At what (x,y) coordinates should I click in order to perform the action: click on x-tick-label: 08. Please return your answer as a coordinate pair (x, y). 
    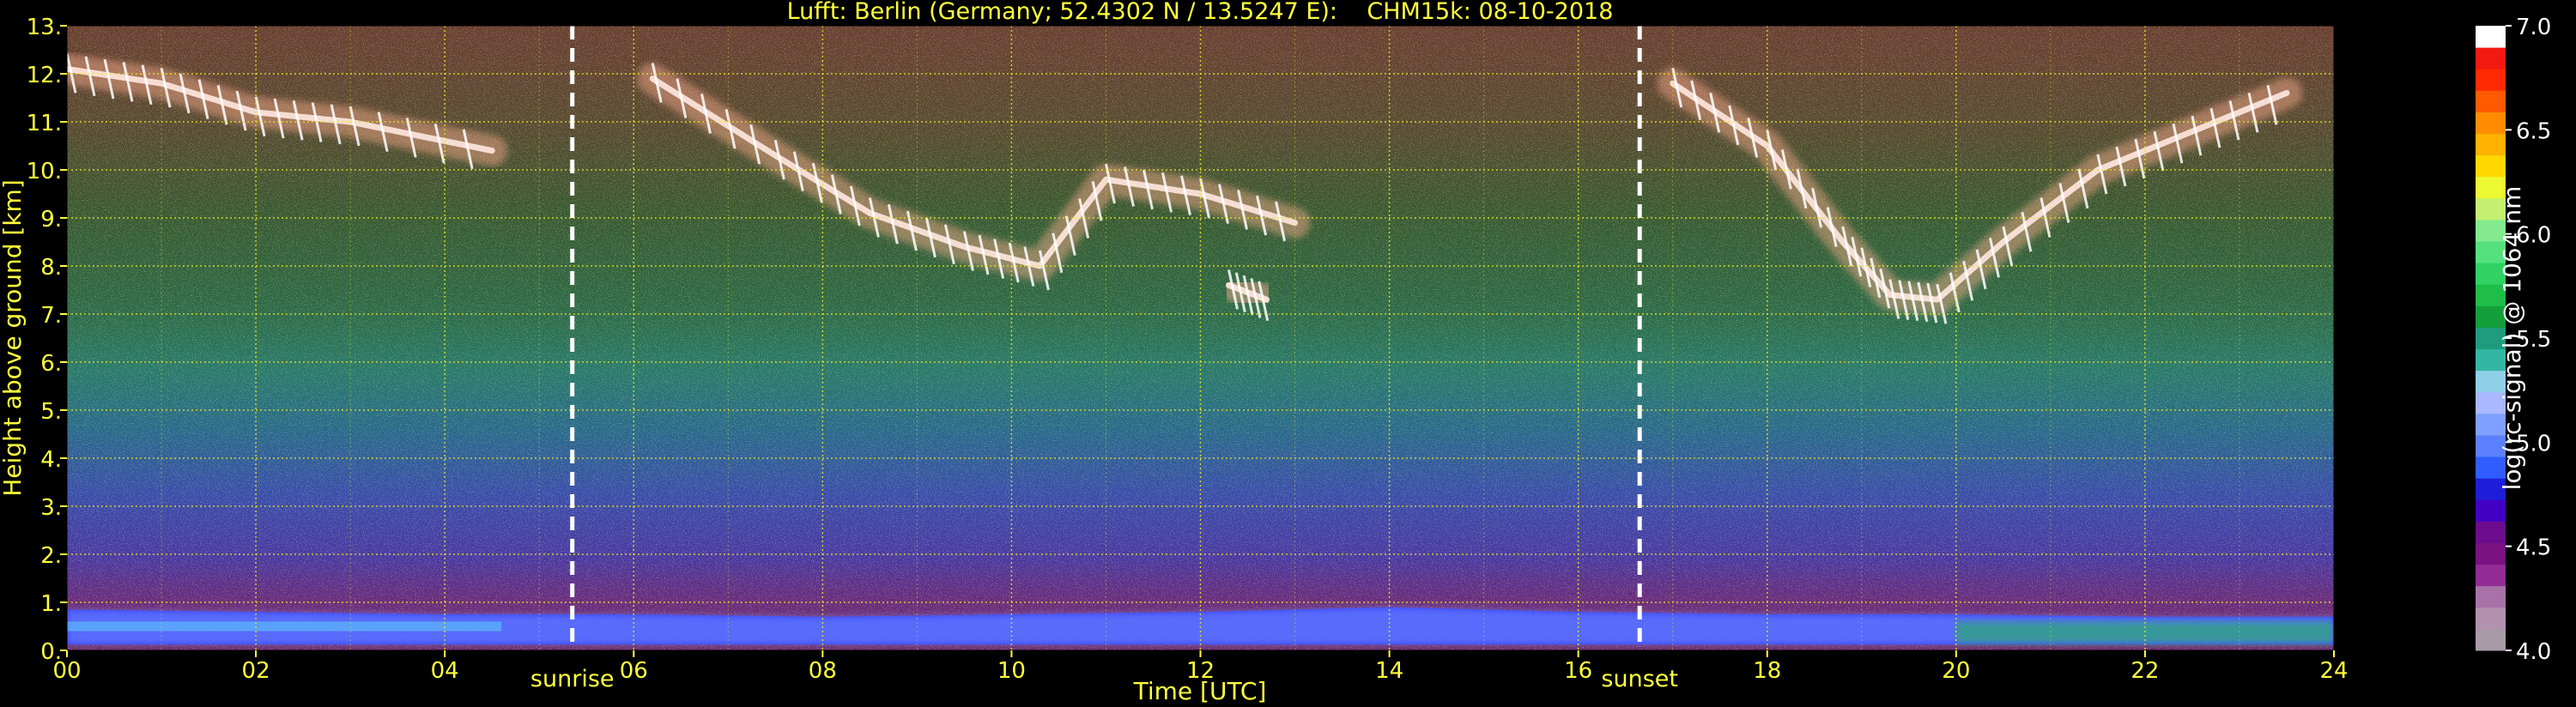
    Looking at the image, I should click on (823, 671).